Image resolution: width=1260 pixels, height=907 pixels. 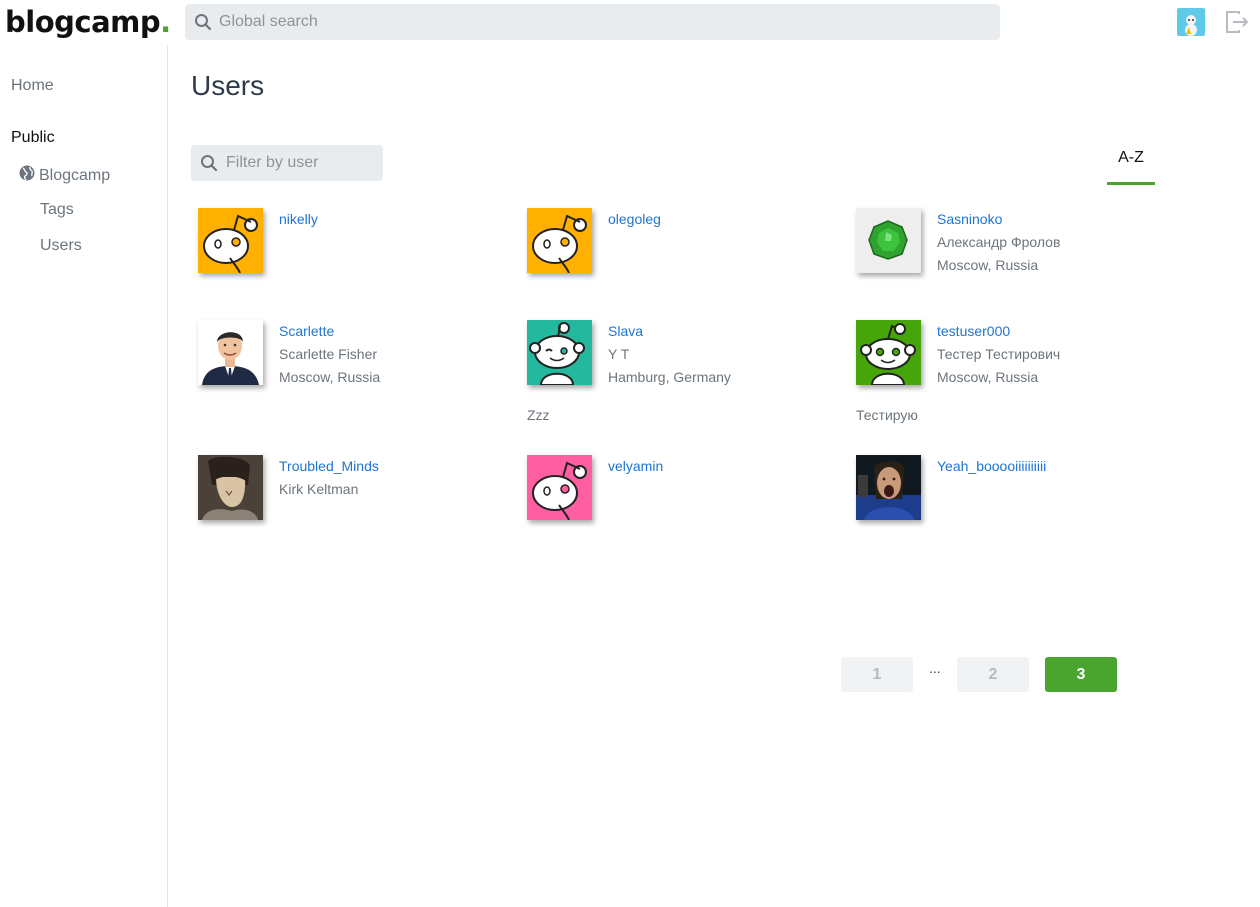 I want to click on page-button-1: 1, so click(x=877, y=674).